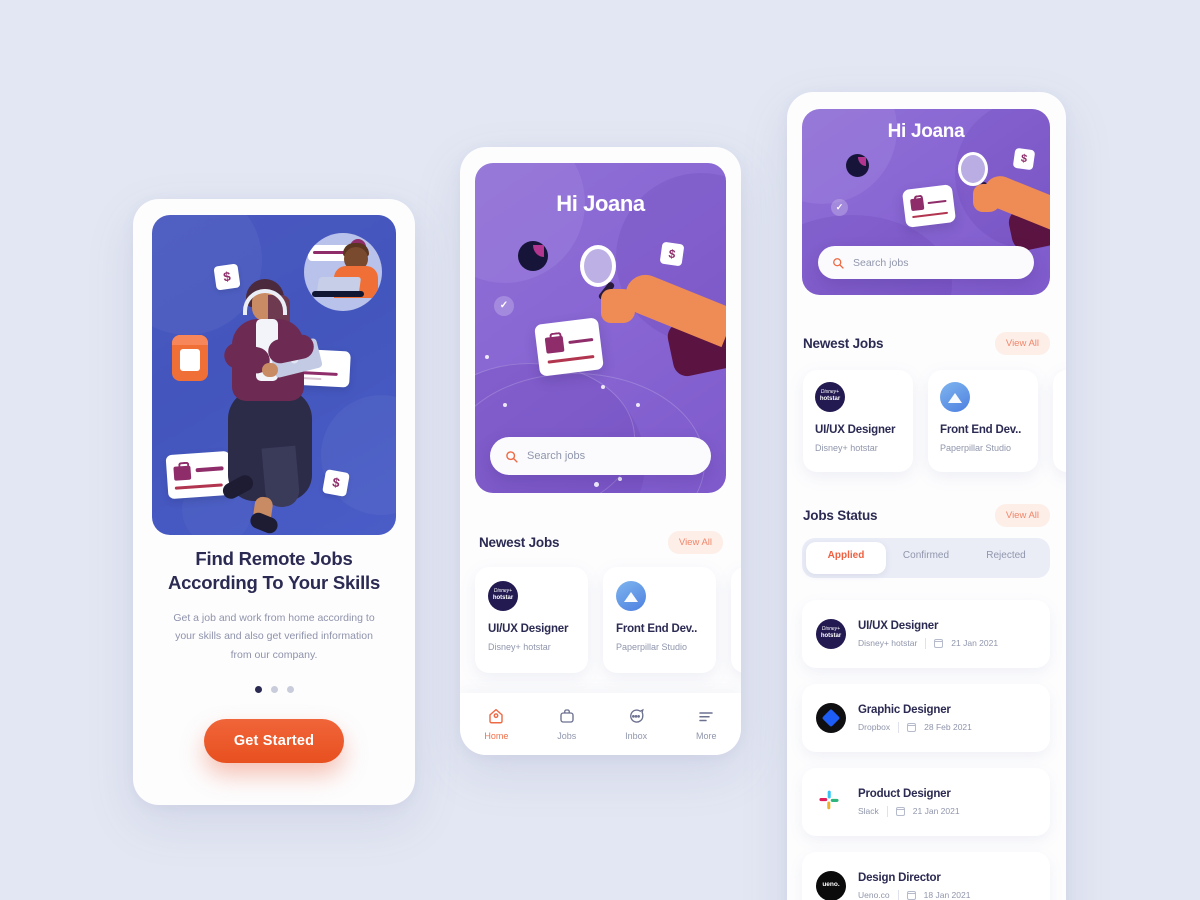  I want to click on tab-jobs: Jobs, so click(566, 724).